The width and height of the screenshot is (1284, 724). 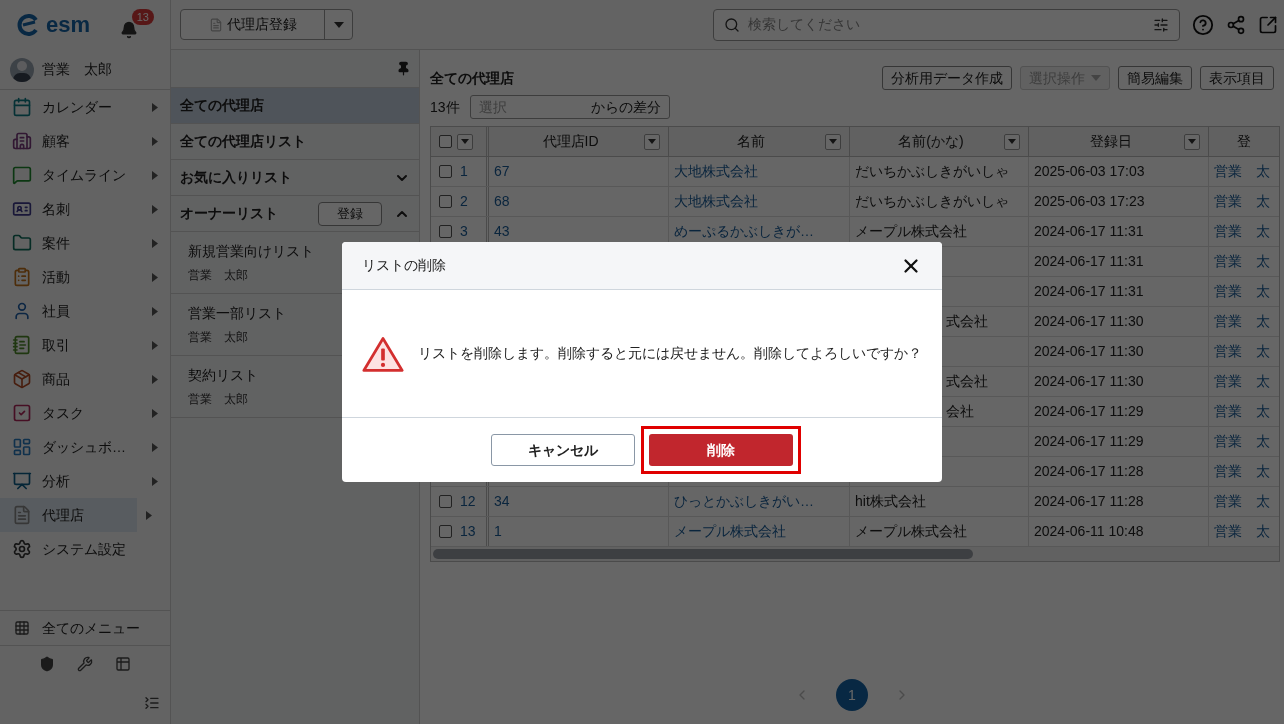 I want to click on pin-icon, so click(x=403, y=68).